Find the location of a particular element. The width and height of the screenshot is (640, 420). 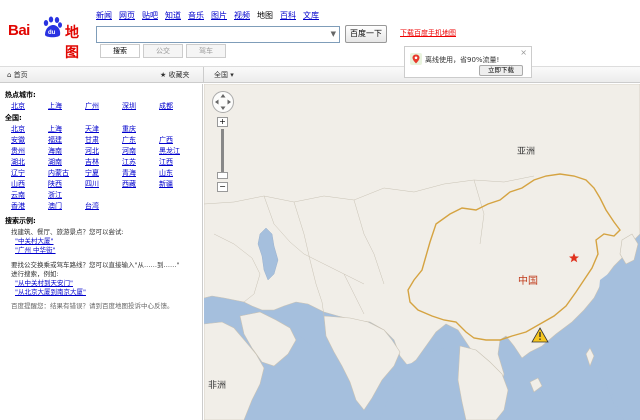

nav-map: 地图 is located at coordinates (265, 15).